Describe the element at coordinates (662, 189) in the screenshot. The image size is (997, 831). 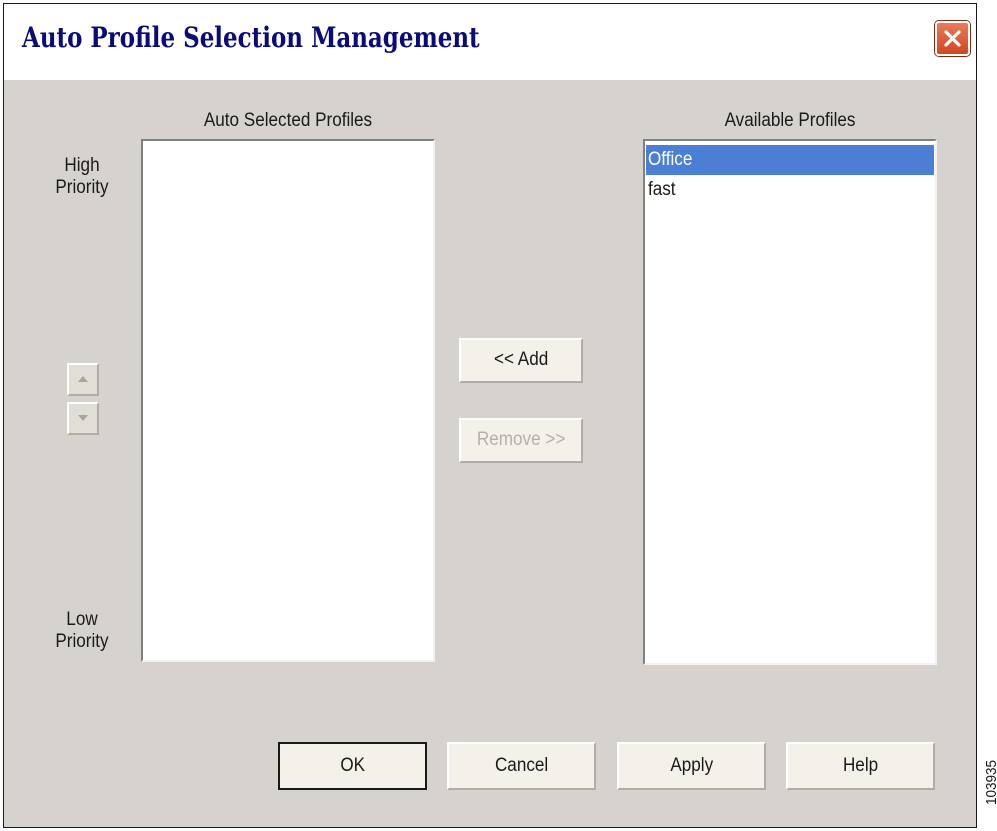
I see `list-item-label: fast` at that location.